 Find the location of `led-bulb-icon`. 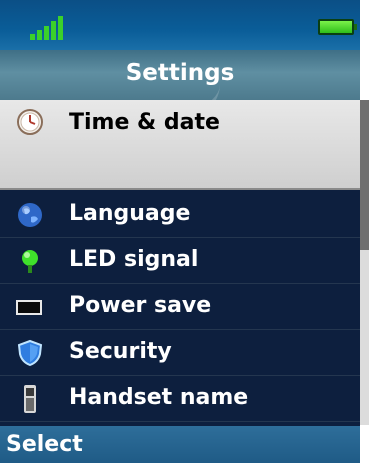

led-bulb-icon is located at coordinates (30, 261).